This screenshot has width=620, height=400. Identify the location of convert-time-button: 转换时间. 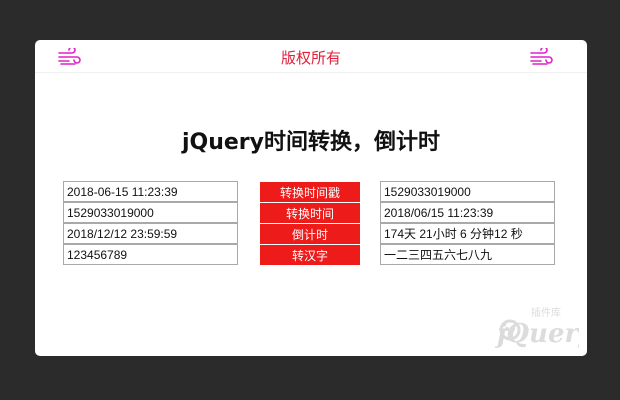
(310, 213).